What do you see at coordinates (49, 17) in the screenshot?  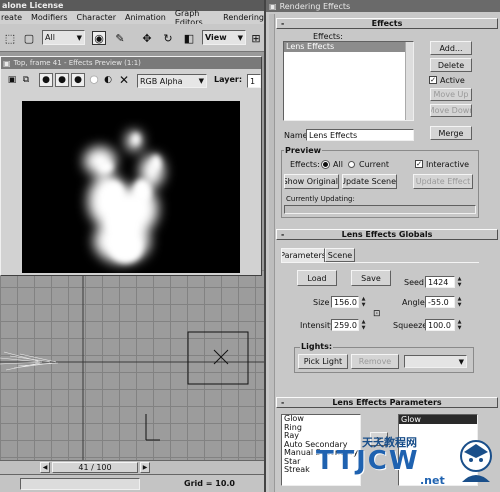 I see `menu-modifiers: Modifiers` at bounding box center [49, 17].